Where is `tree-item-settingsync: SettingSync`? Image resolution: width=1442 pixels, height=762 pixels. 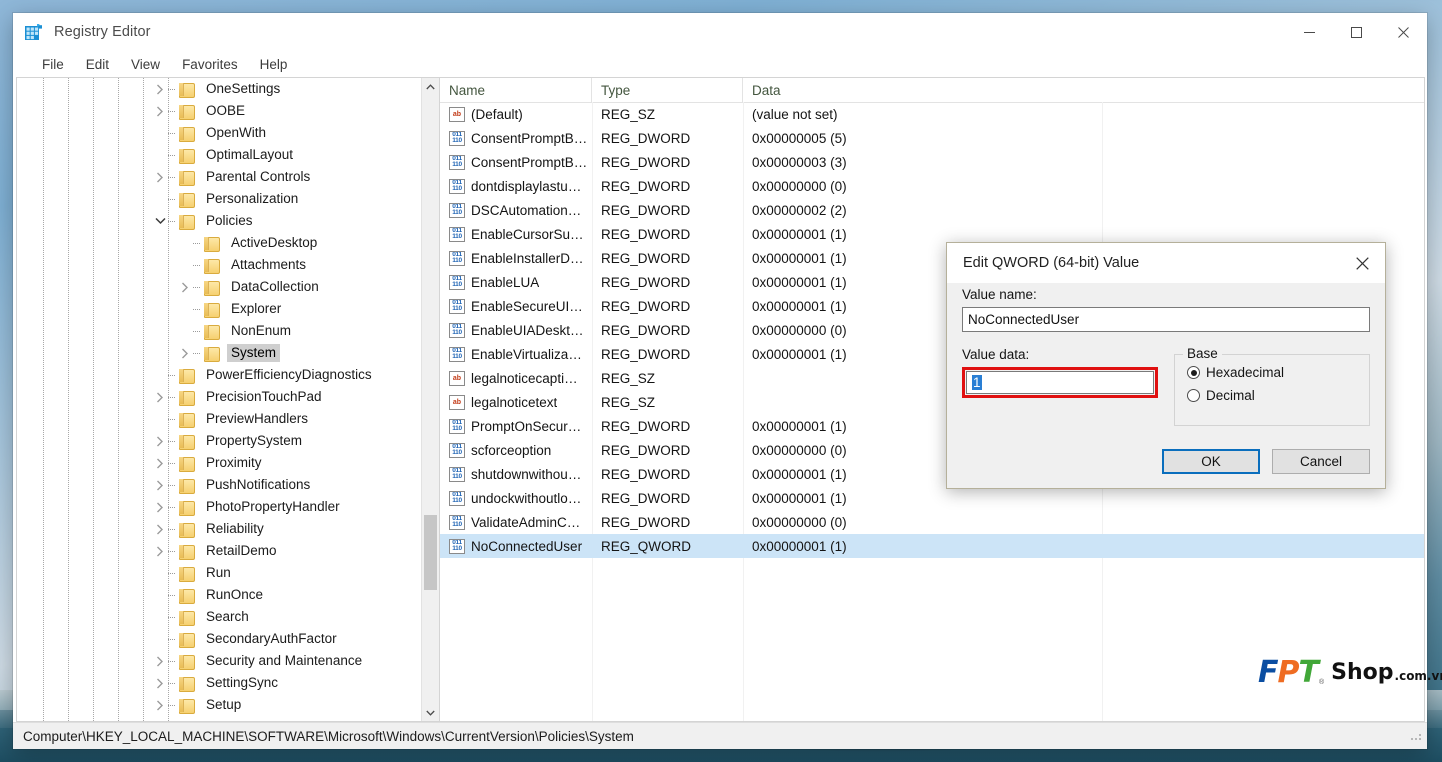 tree-item-settingsync: SettingSync is located at coordinates (219, 683).